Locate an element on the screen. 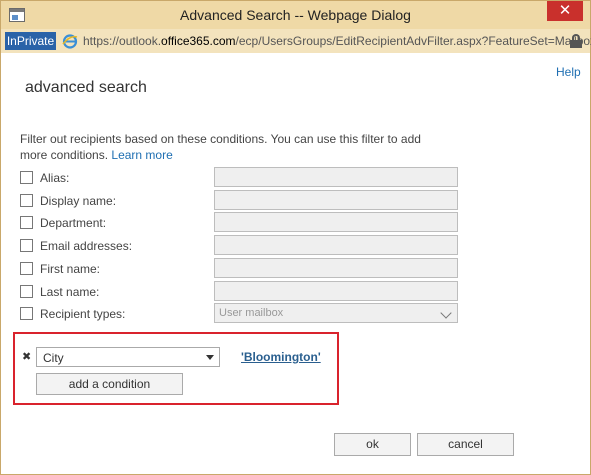 This screenshot has height=475, width=591. cancel-button: cancel is located at coordinates (465, 444).